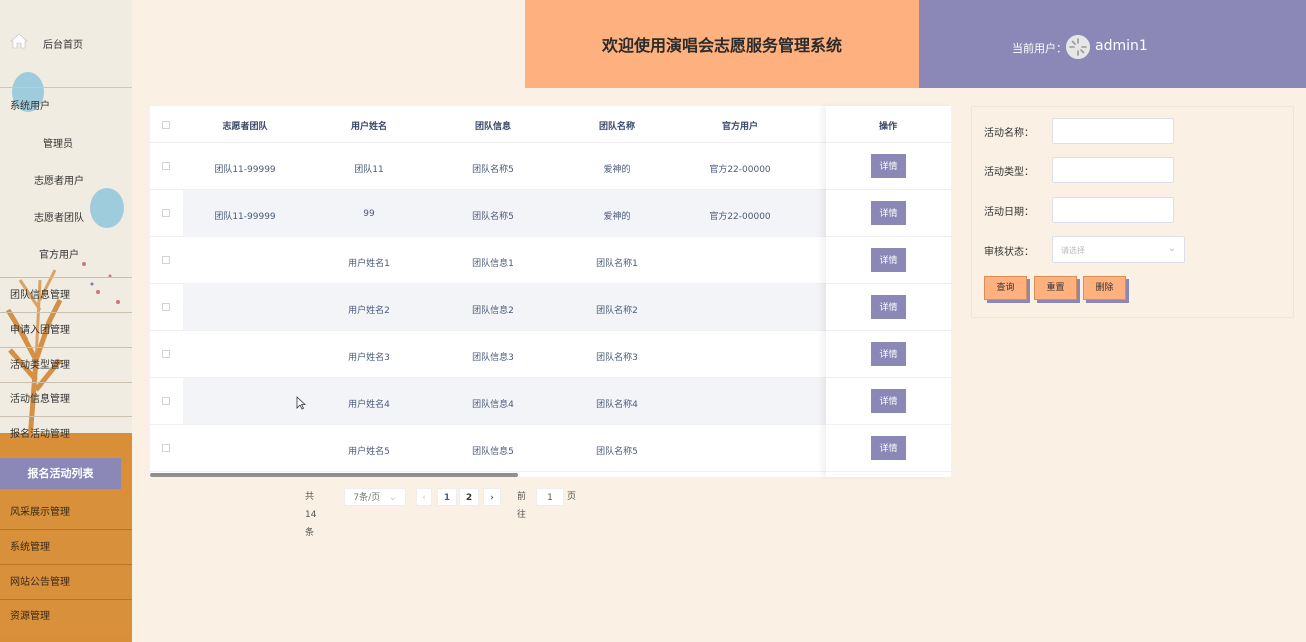 The image size is (1306, 642). Describe the element at coordinates (66, 400) in the screenshot. I see `sidebar-item-activity-info: 活动信息管理` at that location.